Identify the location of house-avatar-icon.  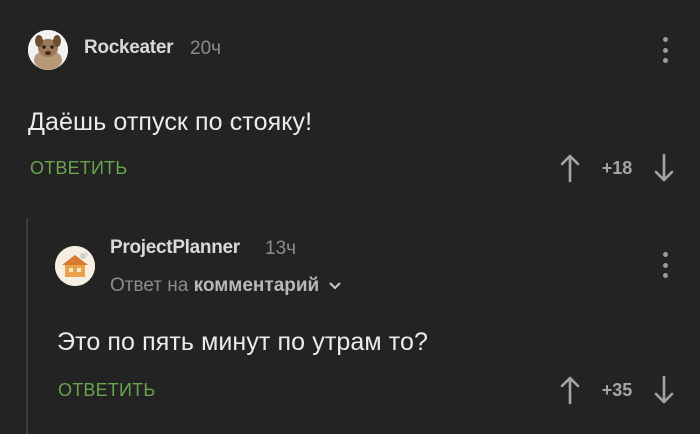
(75, 266).